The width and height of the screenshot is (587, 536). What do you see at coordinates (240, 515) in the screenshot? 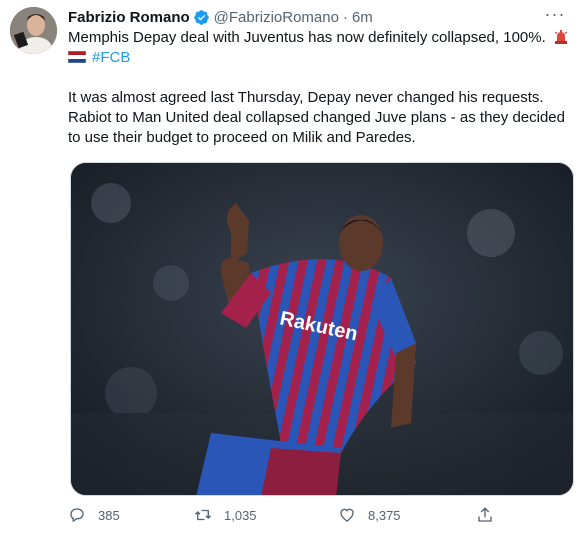
I see `retweet-count: 1,035` at bounding box center [240, 515].